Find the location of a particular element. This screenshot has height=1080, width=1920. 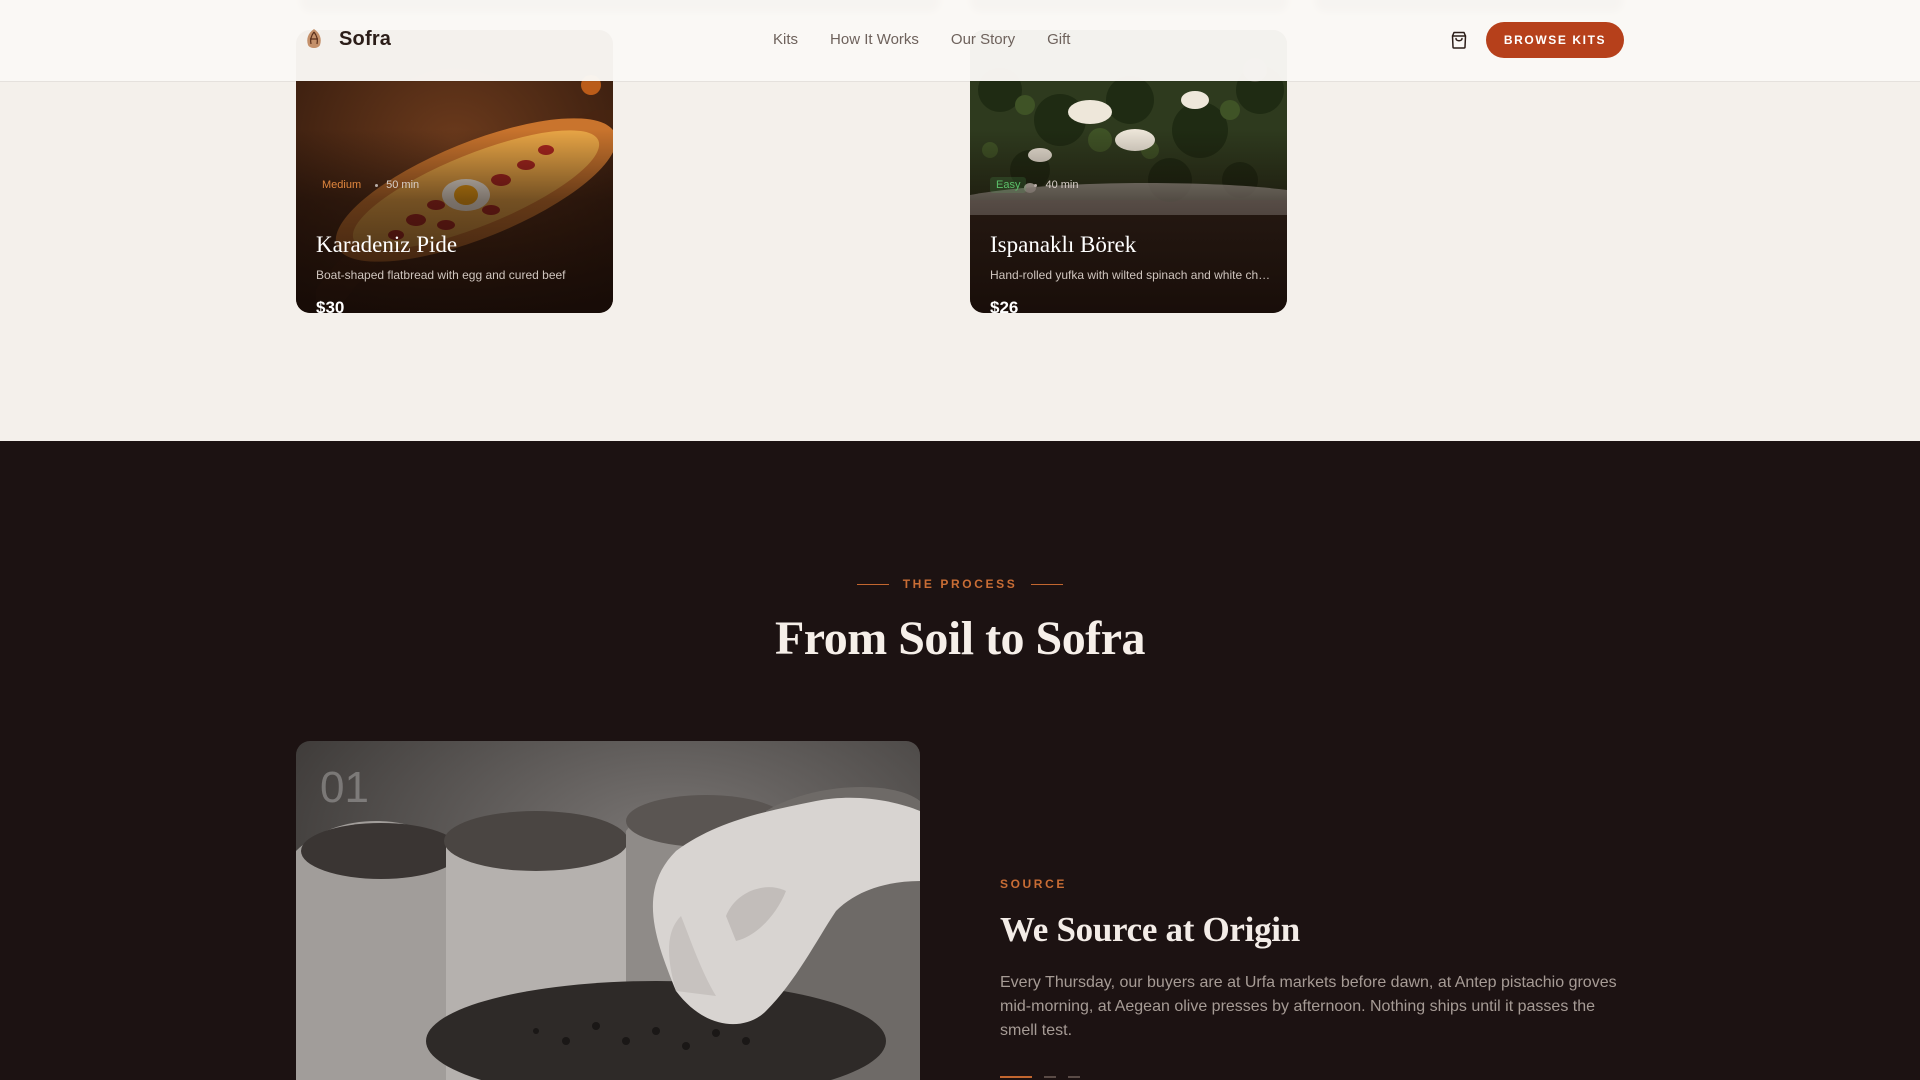

kit-meta: Easy 40 min is located at coordinates (1034, 185).